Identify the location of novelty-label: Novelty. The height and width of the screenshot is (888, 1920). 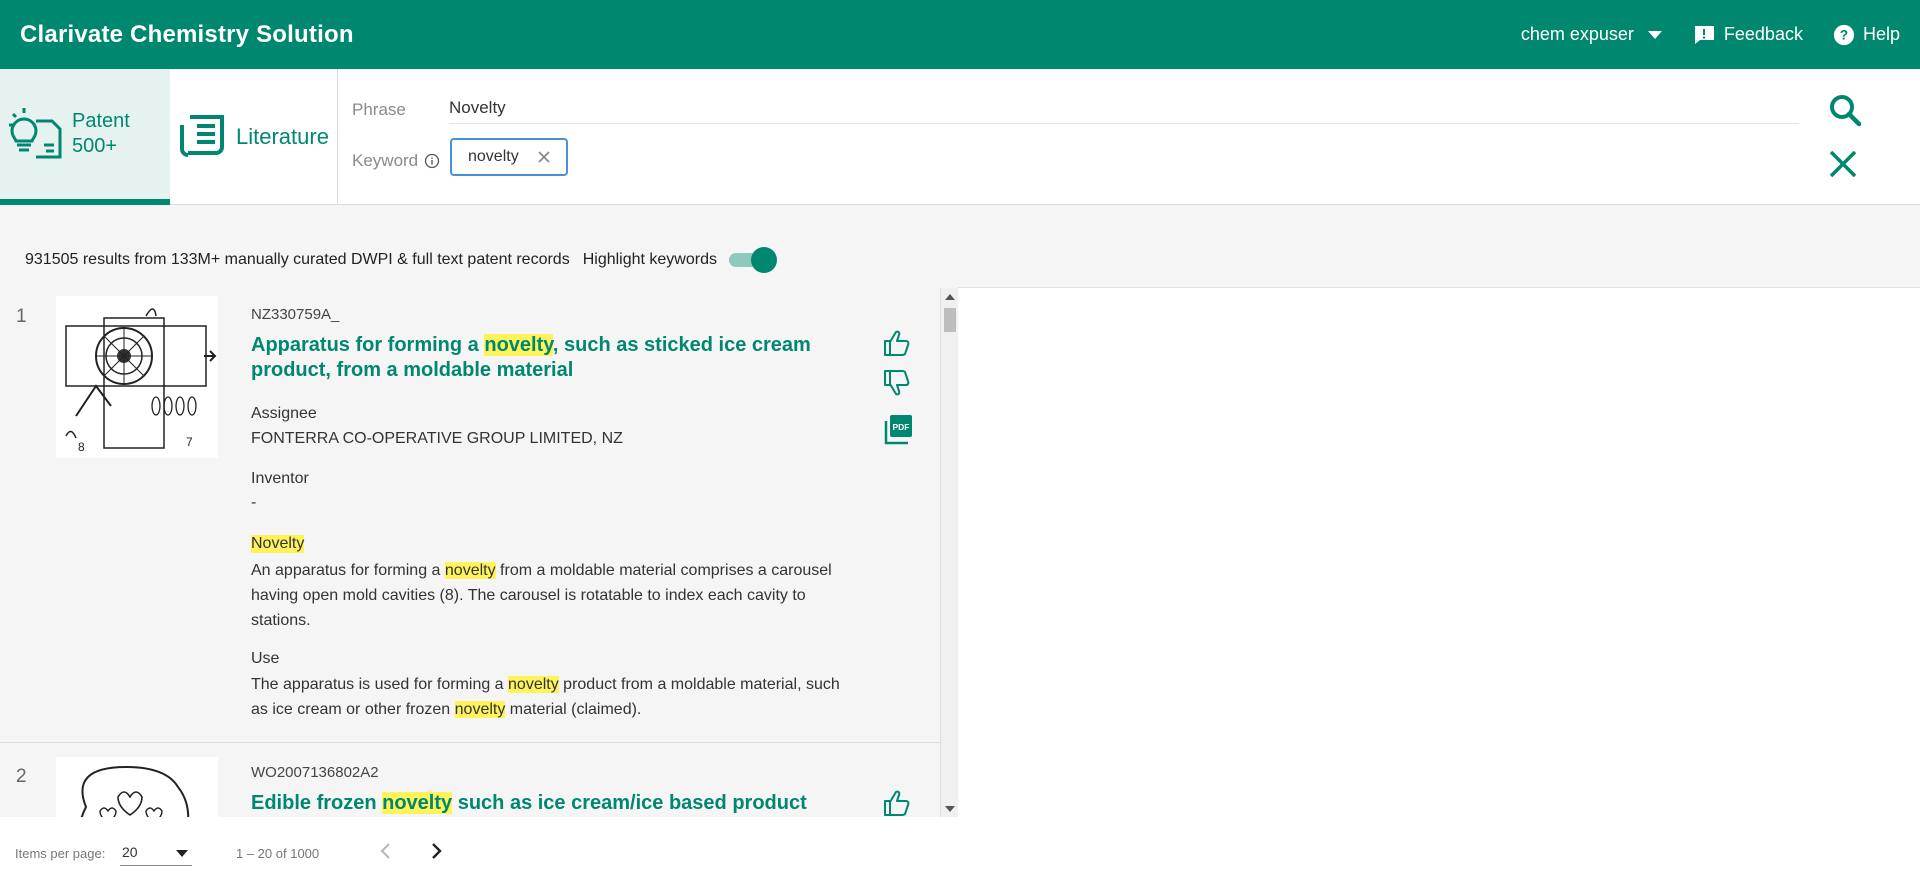
(278, 544).